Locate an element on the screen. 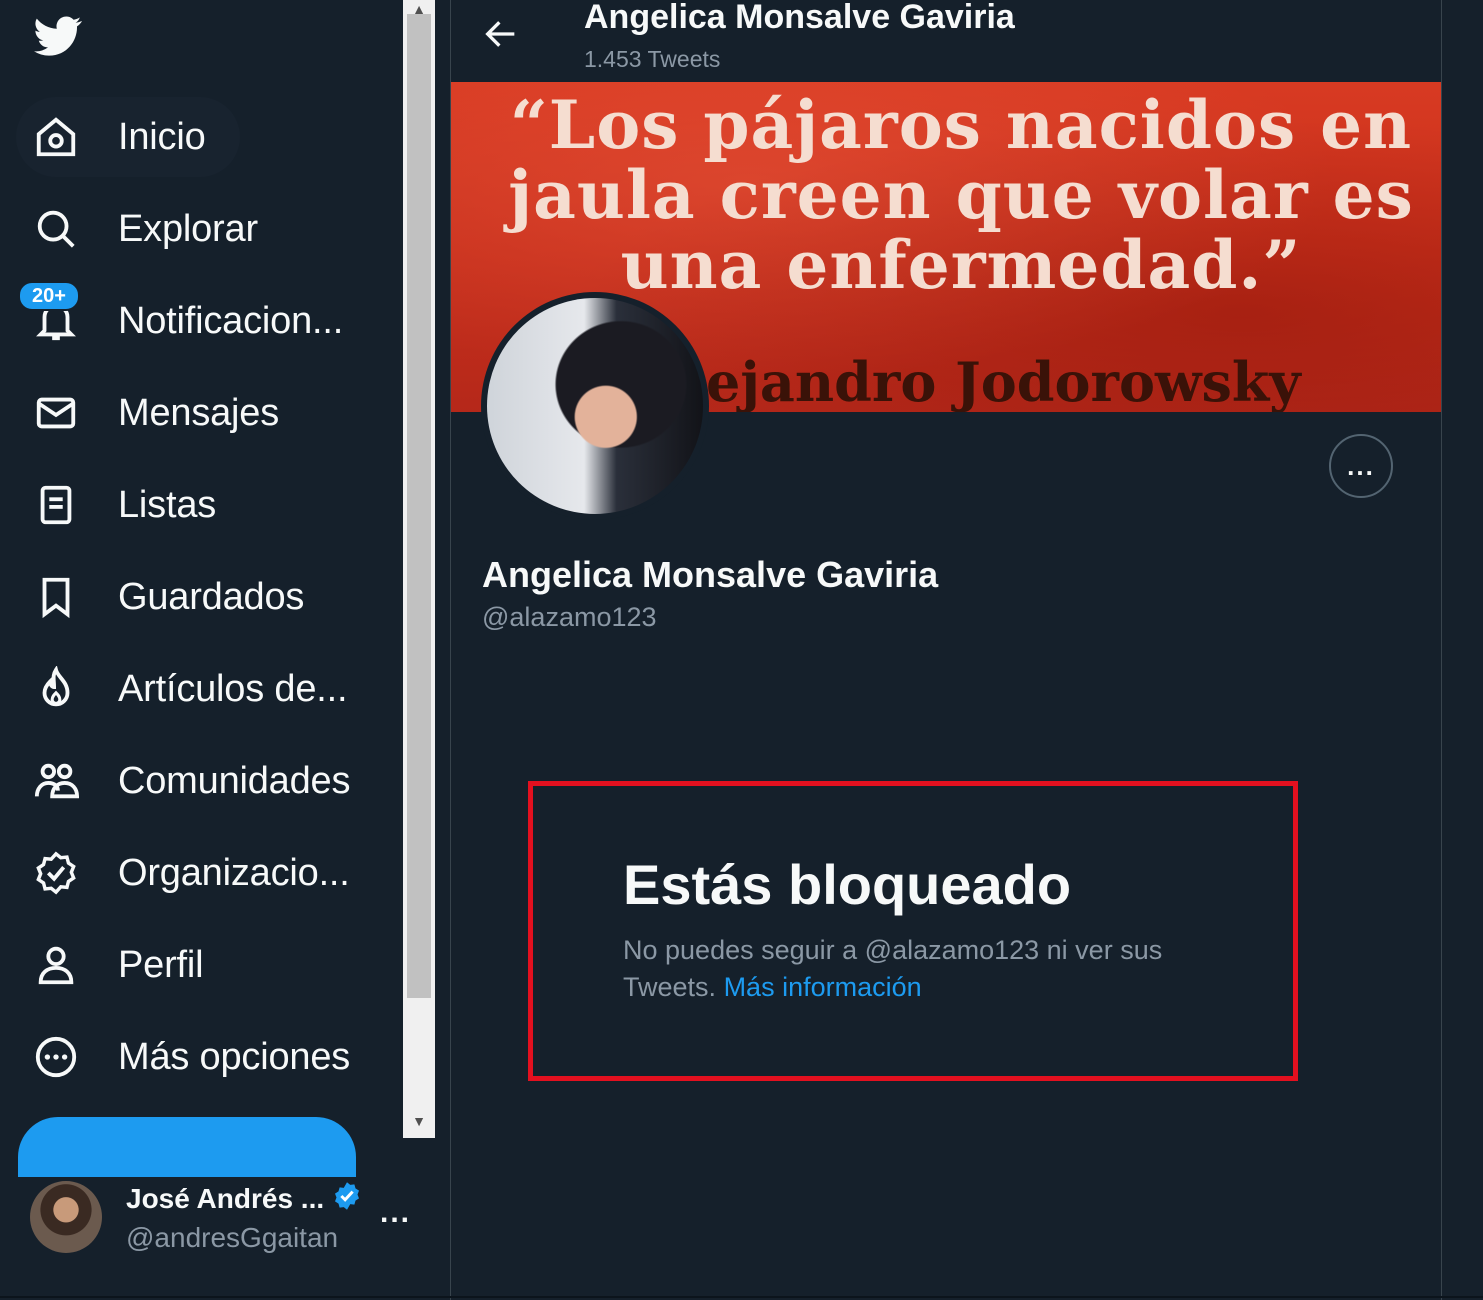 The image size is (1483, 1300). mail-icon is located at coordinates (56, 413).